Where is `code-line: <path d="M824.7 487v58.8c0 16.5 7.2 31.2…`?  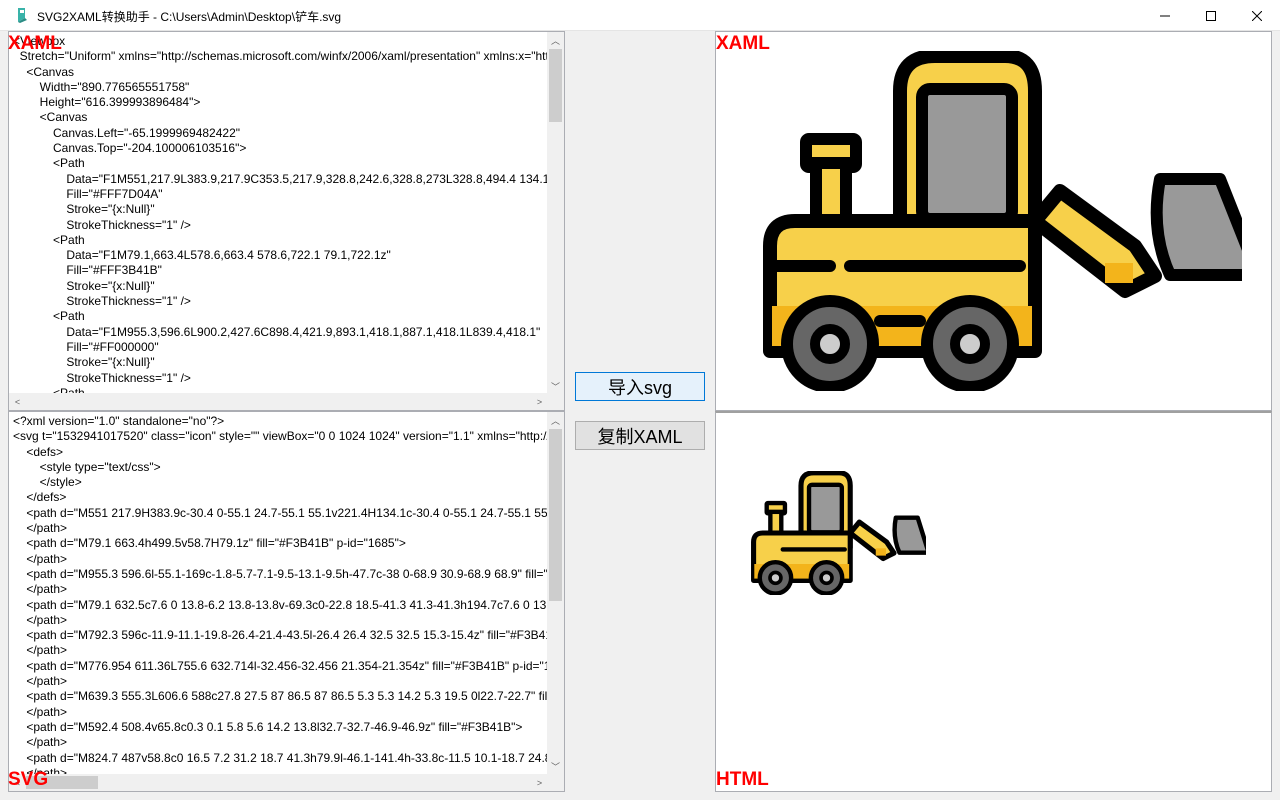
code-line: <path d="M824.7 487v58.8c0 16.5 7.2 31.2… is located at coordinates (287, 757).